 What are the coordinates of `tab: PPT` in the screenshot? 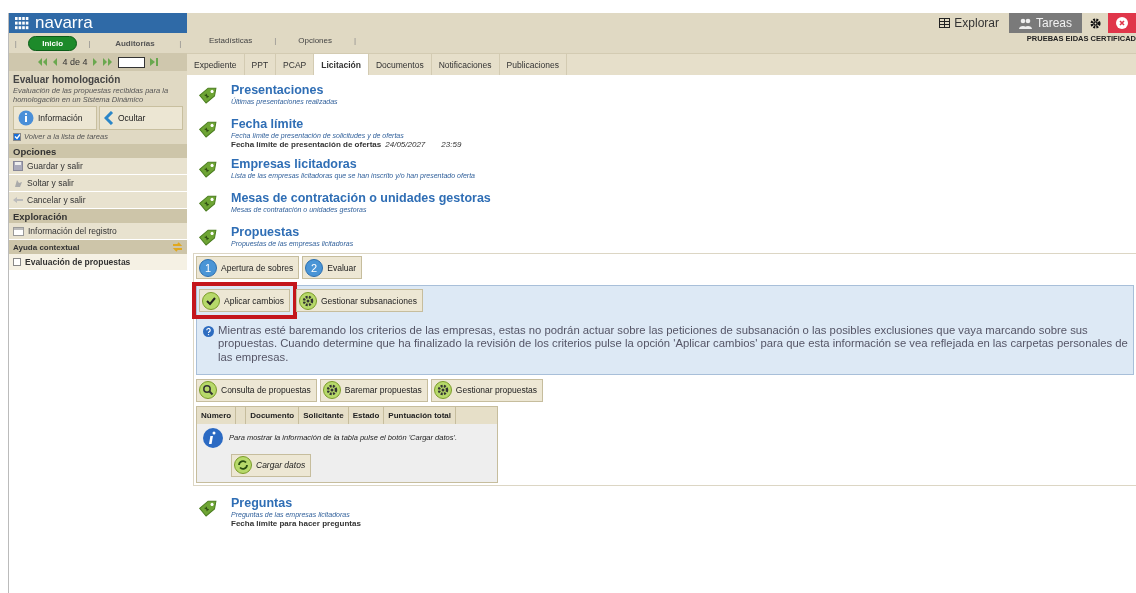 It's located at (260, 64).